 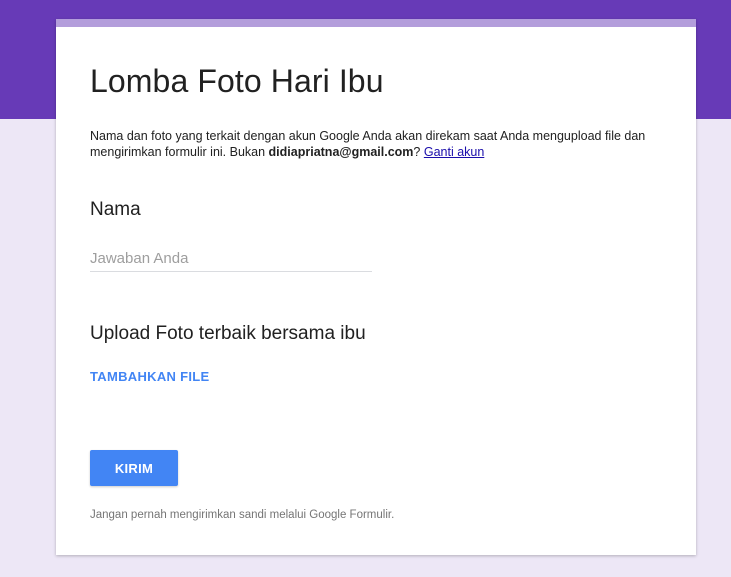 I want to click on notice-text-after: ?, so click(x=418, y=152).